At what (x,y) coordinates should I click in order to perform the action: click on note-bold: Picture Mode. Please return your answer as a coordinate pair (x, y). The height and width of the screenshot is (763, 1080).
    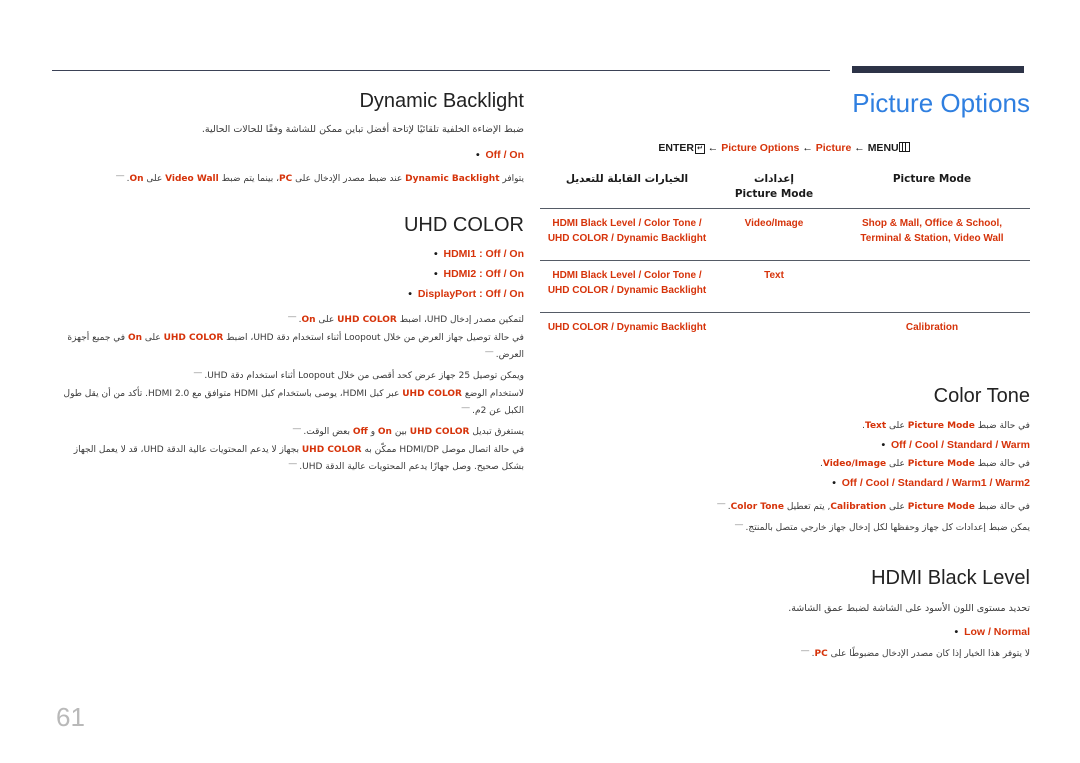
    Looking at the image, I should click on (941, 507).